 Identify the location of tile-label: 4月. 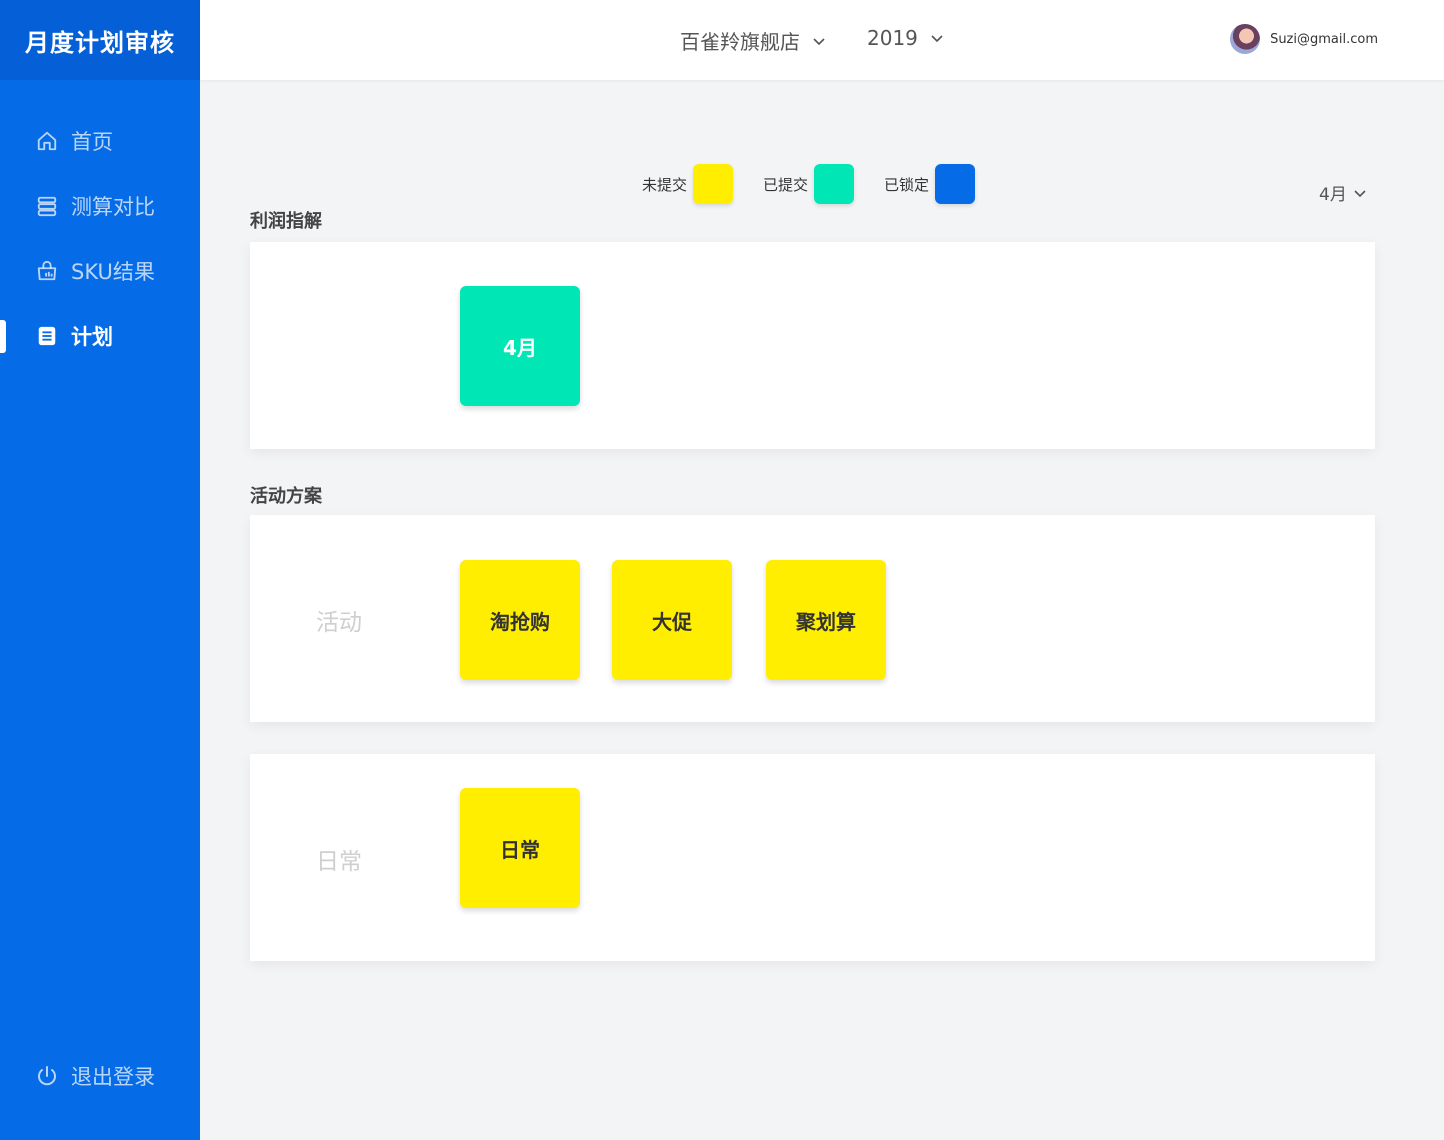
(520, 347).